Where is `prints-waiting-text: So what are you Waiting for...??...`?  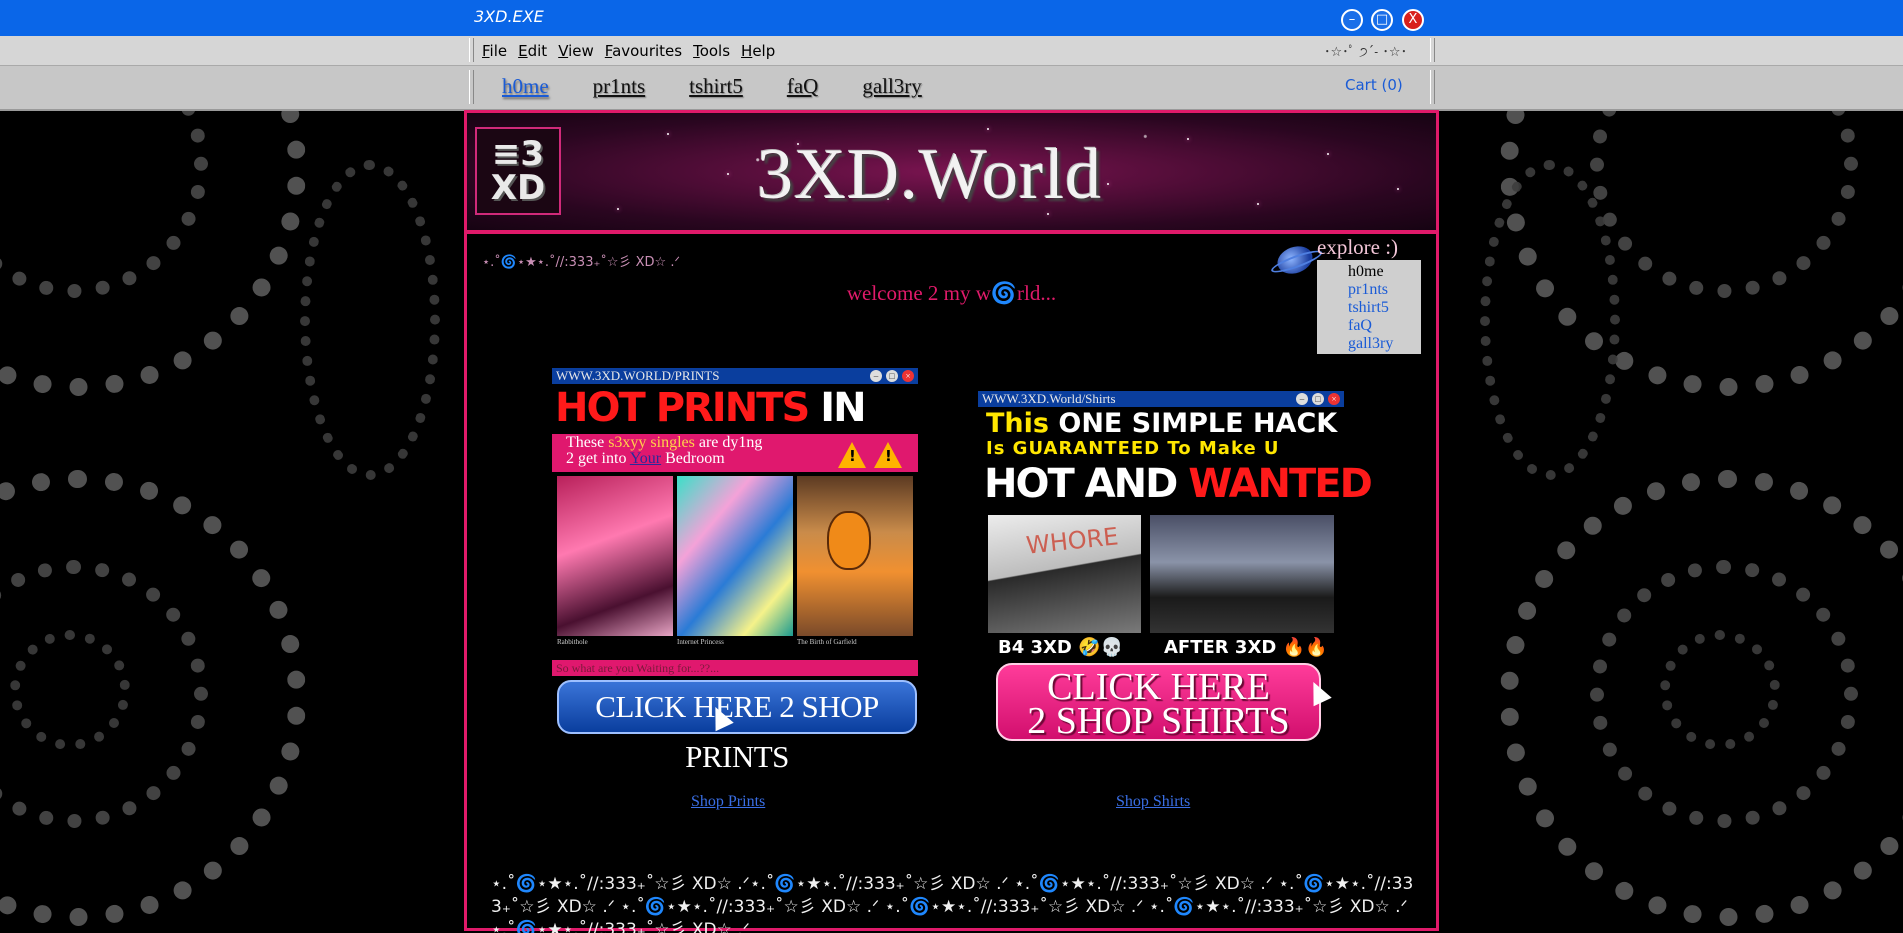 prints-waiting-text: So what are you Waiting for...??... is located at coordinates (735, 668).